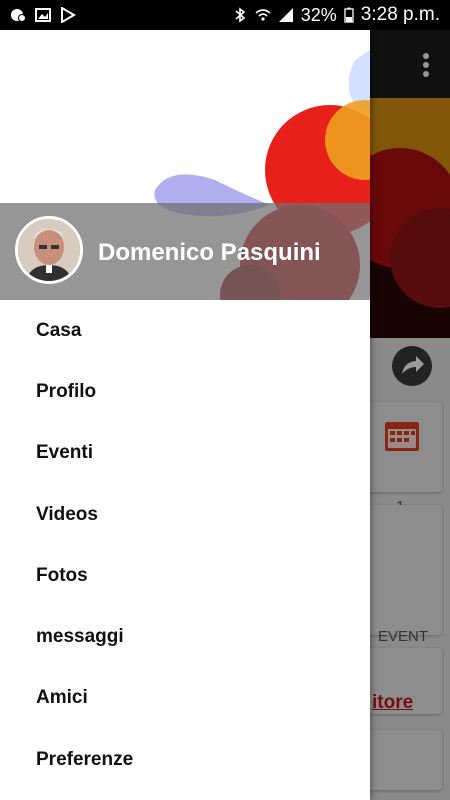  Describe the element at coordinates (185, 636) in the screenshot. I see `menu-item-messaggi: messaggi` at that location.